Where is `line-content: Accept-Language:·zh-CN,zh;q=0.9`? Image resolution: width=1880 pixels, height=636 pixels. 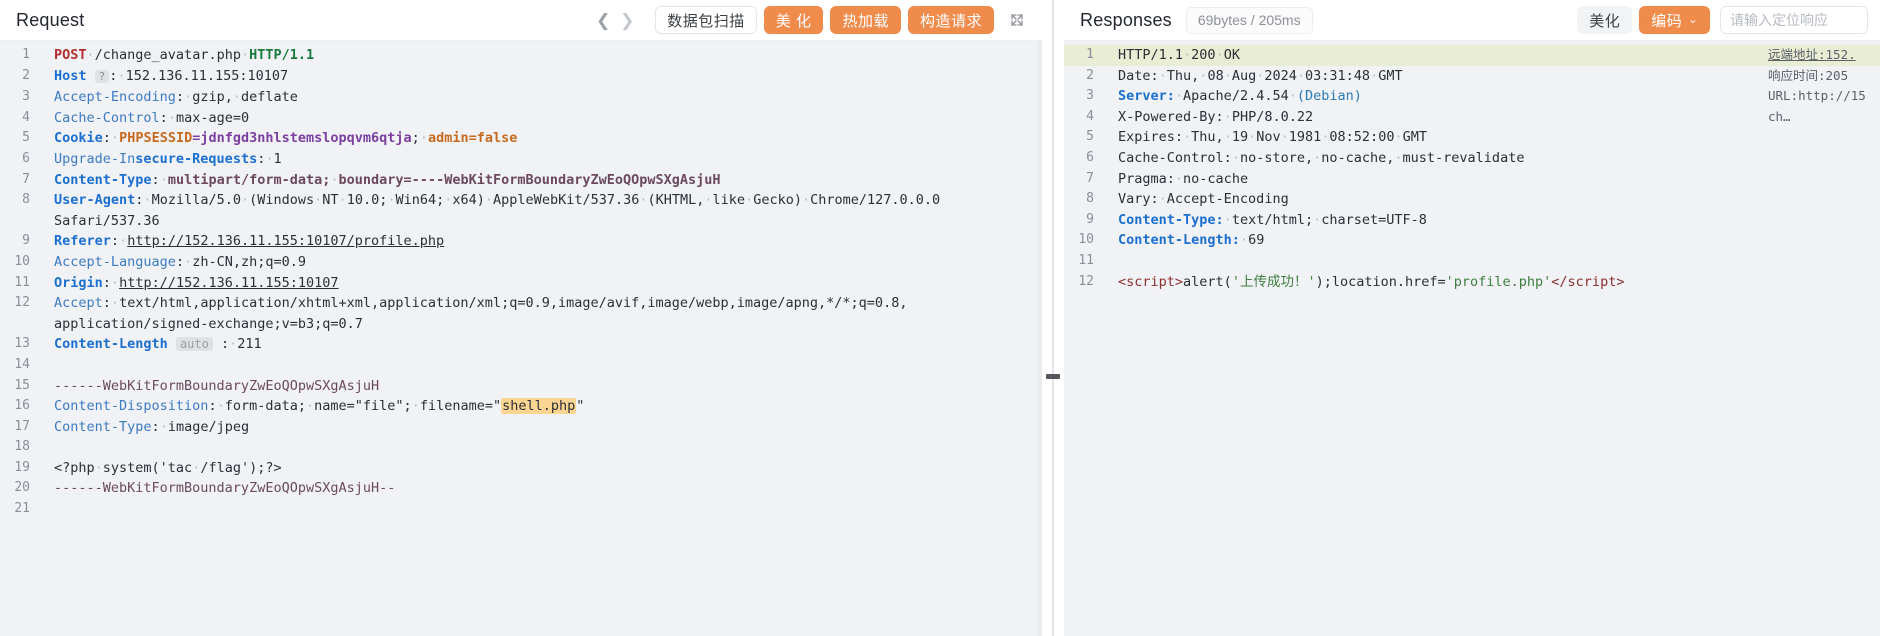
line-content: Accept-Language:·zh-CN,zh;q=0.9 is located at coordinates (180, 261).